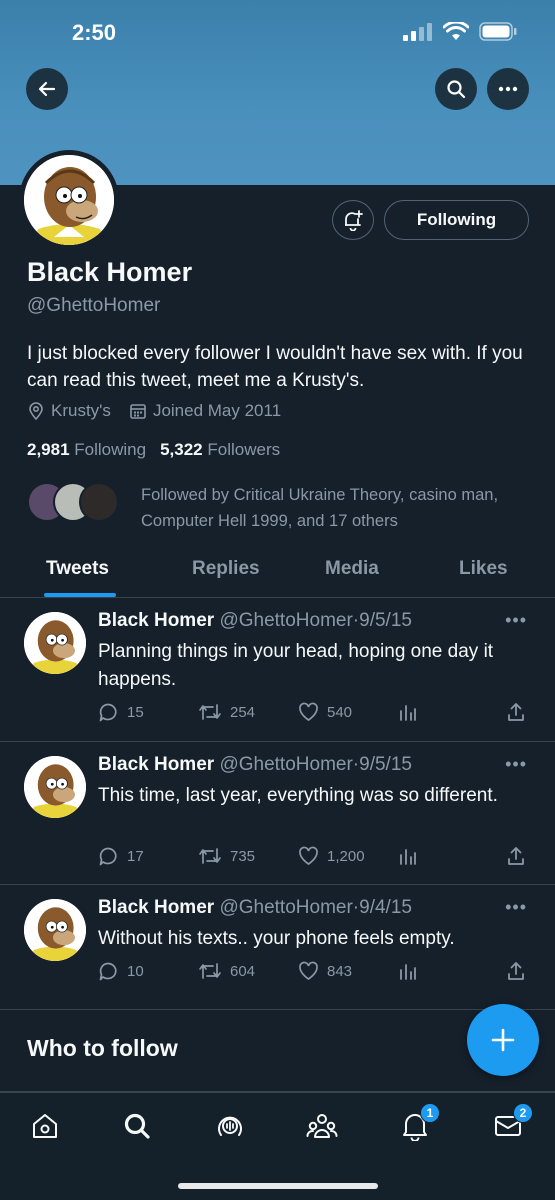 This screenshot has width=555, height=1200. Describe the element at coordinates (121, 856) in the screenshot. I see `reply-button: 17` at that location.